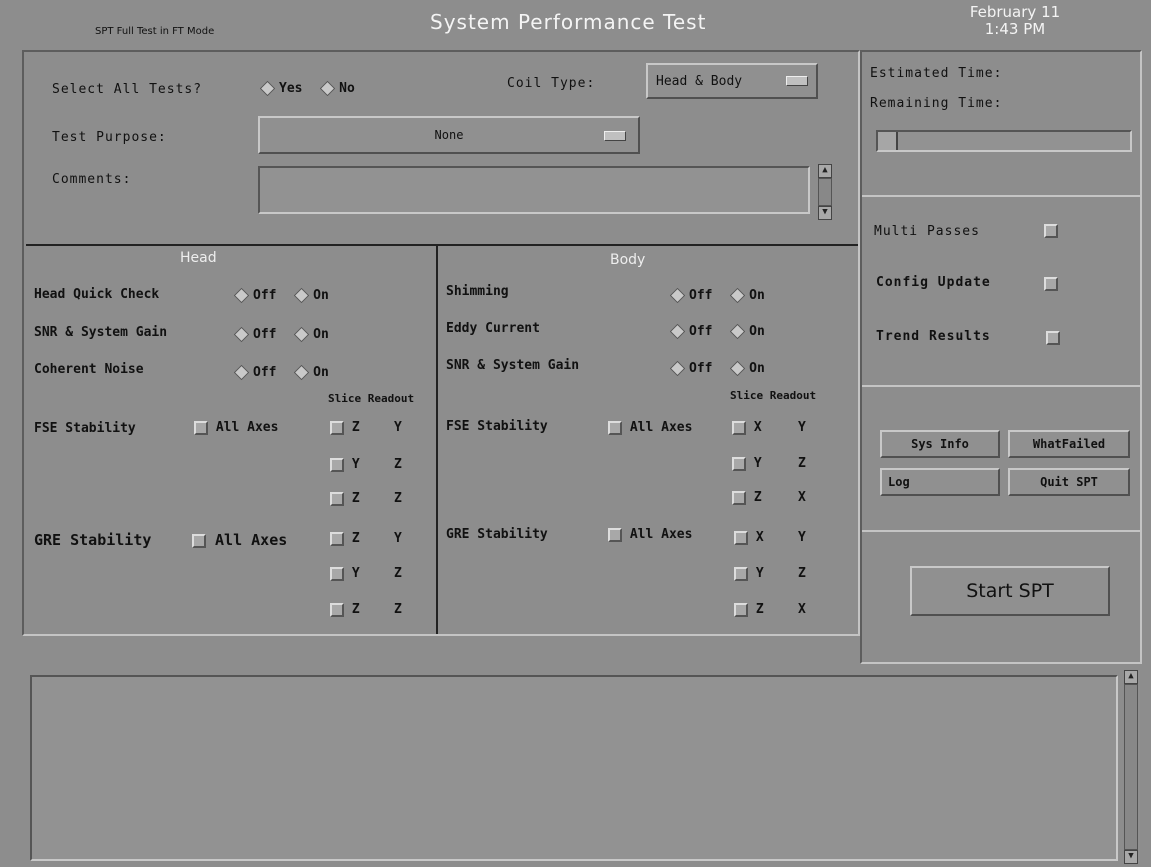 The width and height of the screenshot is (1151, 867). I want to click on body-shimming-label: Shimming, so click(477, 291).